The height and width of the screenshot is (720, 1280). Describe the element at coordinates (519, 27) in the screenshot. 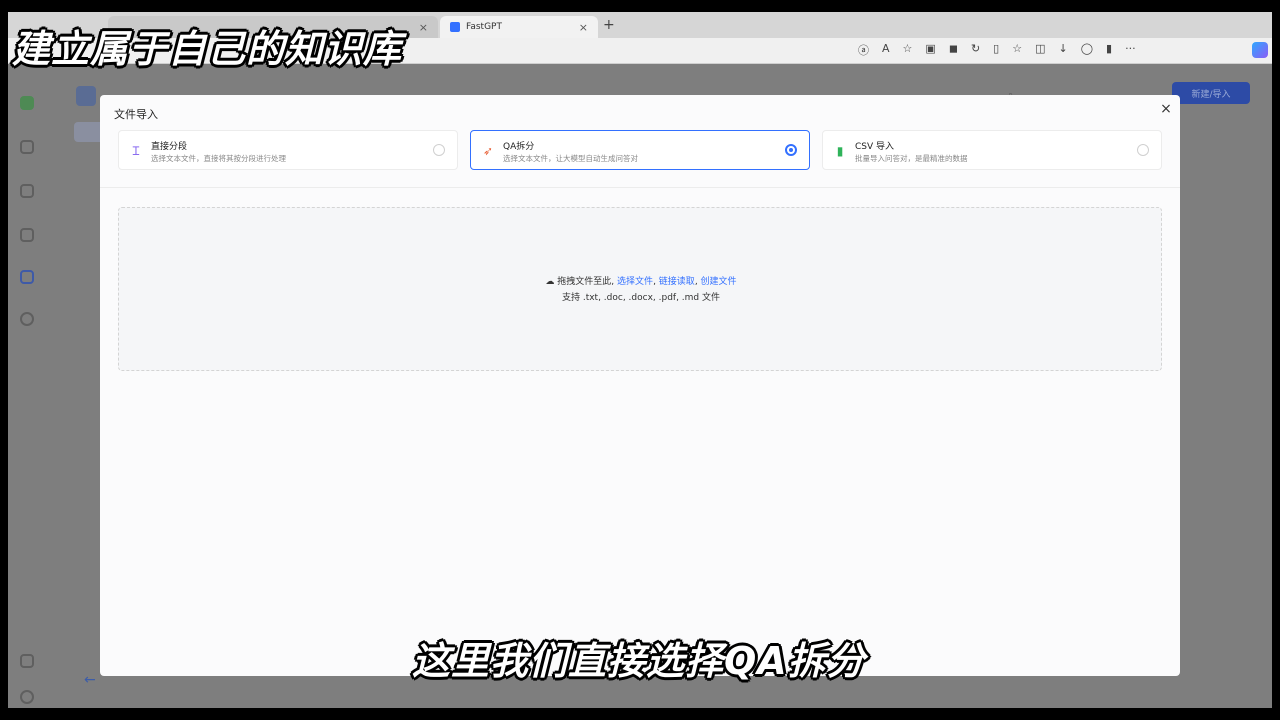

I see `browser-tab-fastgpt: FastGPT ×` at that location.